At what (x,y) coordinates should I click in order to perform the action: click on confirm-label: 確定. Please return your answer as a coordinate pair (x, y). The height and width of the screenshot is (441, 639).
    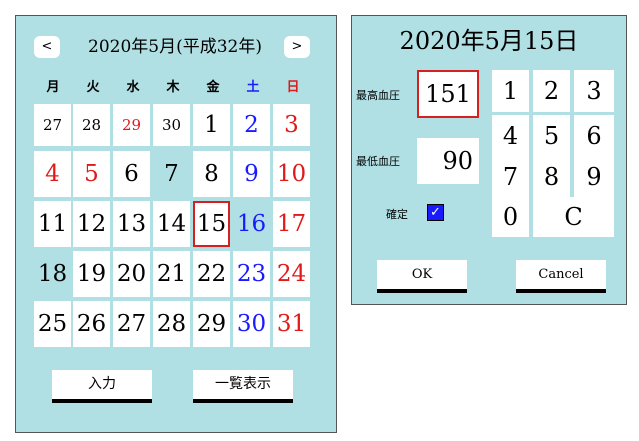
    Looking at the image, I should click on (397, 214).